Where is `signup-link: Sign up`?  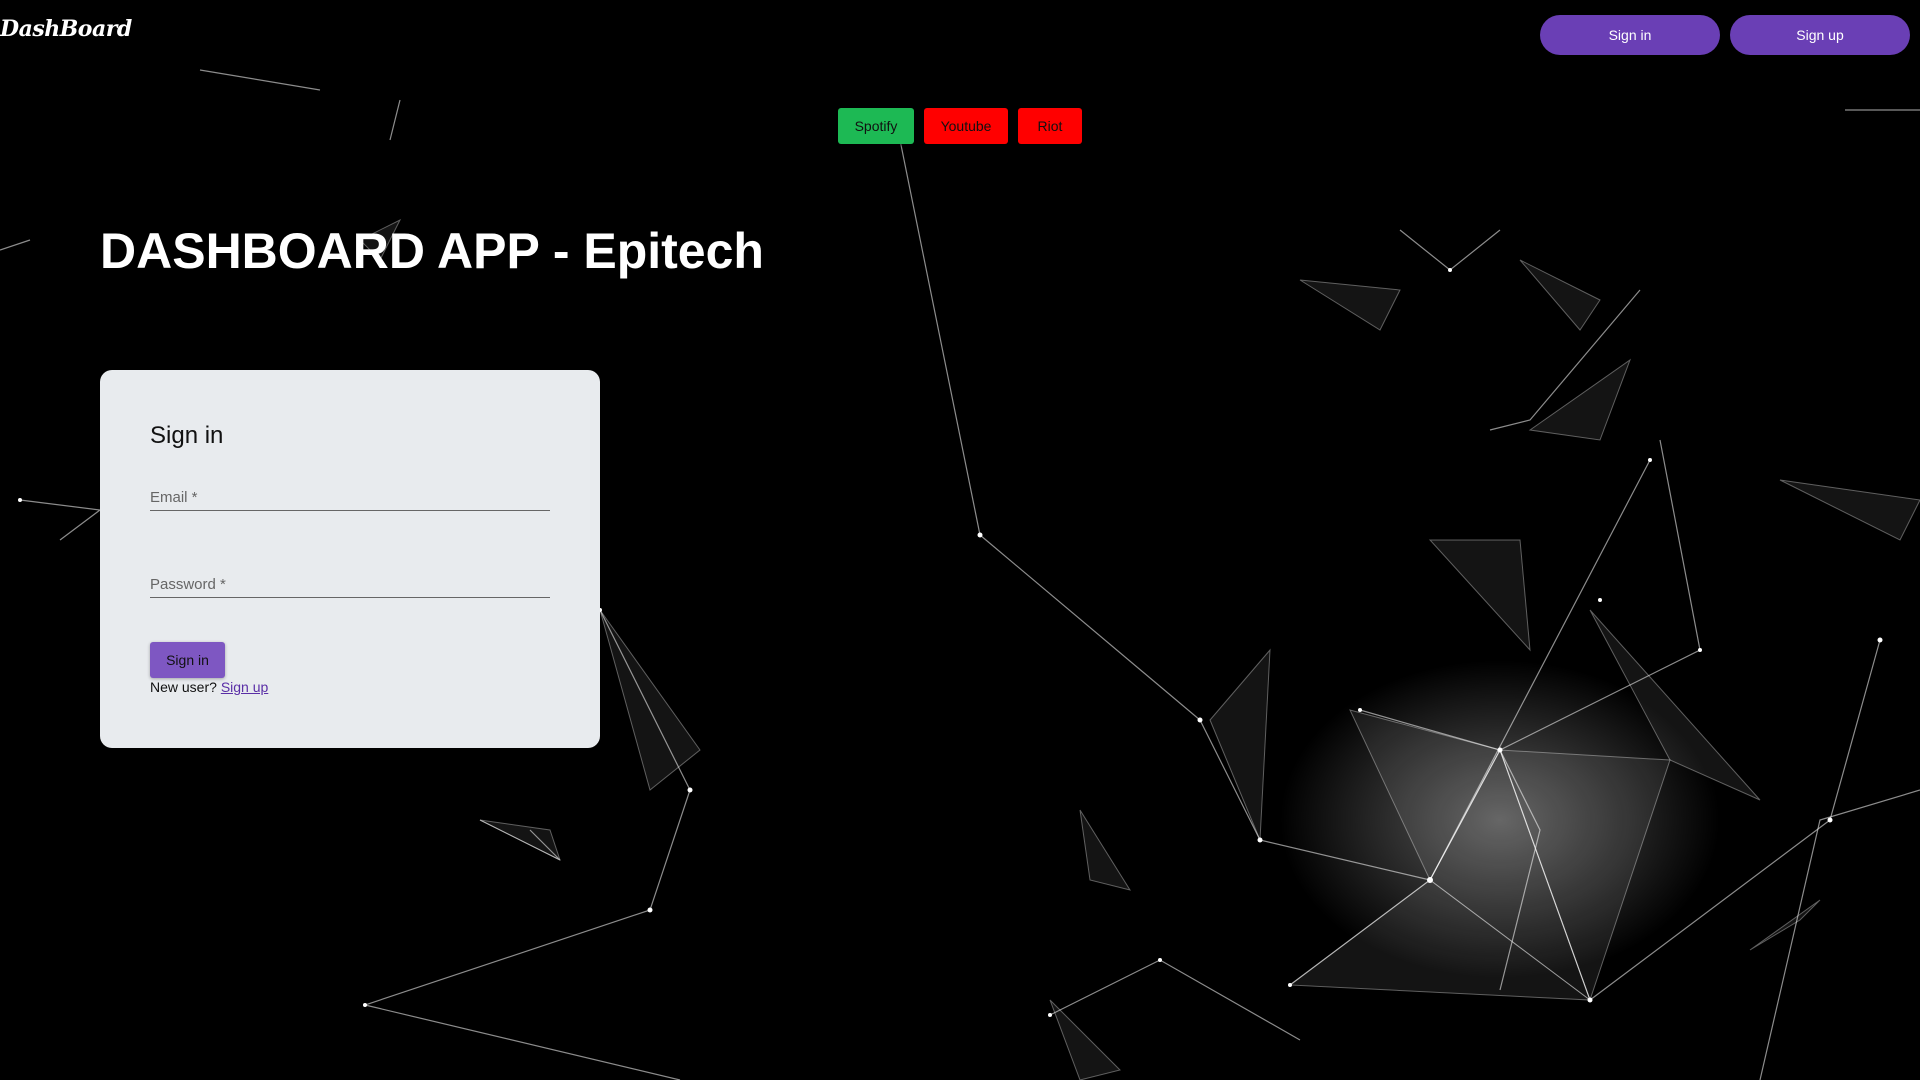
signup-link: Sign up is located at coordinates (244, 687).